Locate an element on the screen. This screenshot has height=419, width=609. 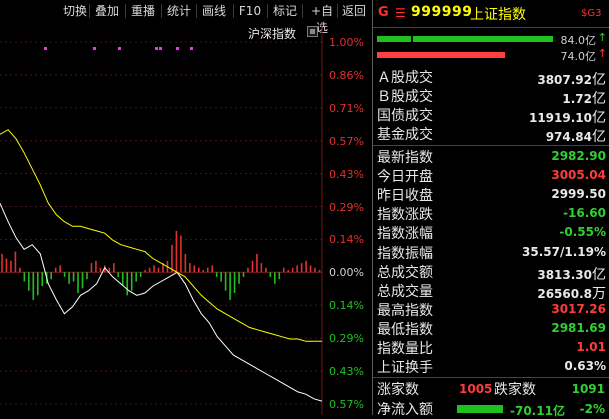
turnover-row: Ｂ股成交 1.72亿 is located at coordinates (491, 96).